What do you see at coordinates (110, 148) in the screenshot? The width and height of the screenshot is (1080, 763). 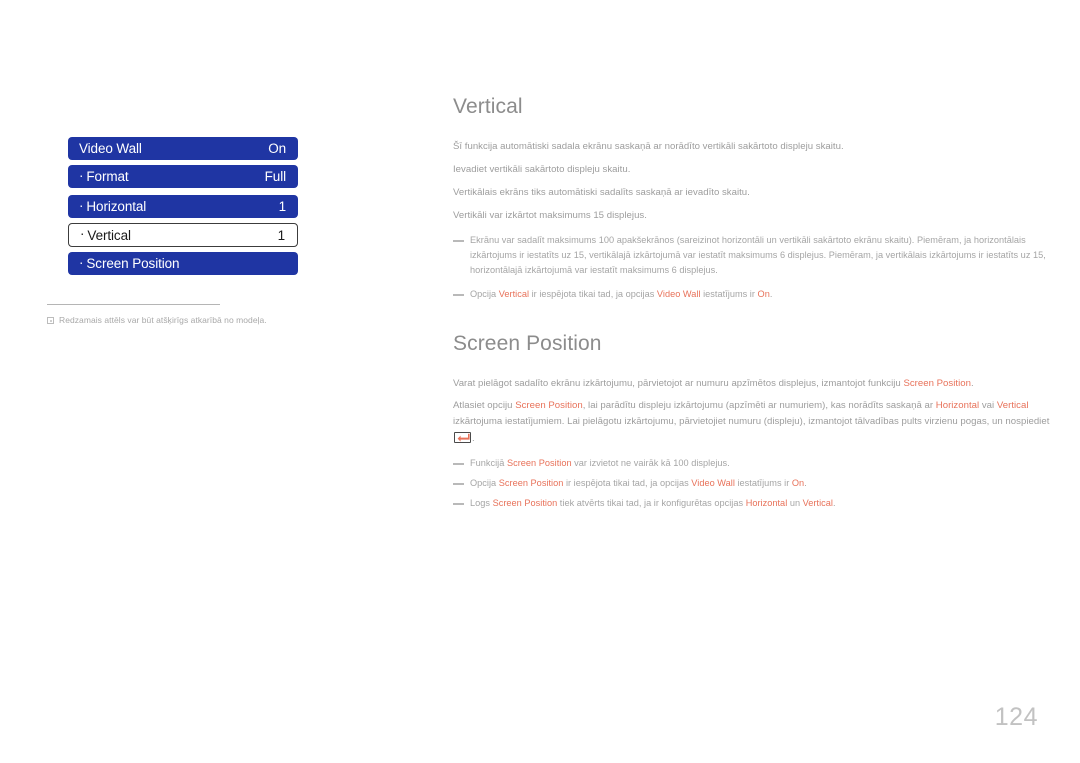 I see `osd-item-label: Video Wall` at bounding box center [110, 148].